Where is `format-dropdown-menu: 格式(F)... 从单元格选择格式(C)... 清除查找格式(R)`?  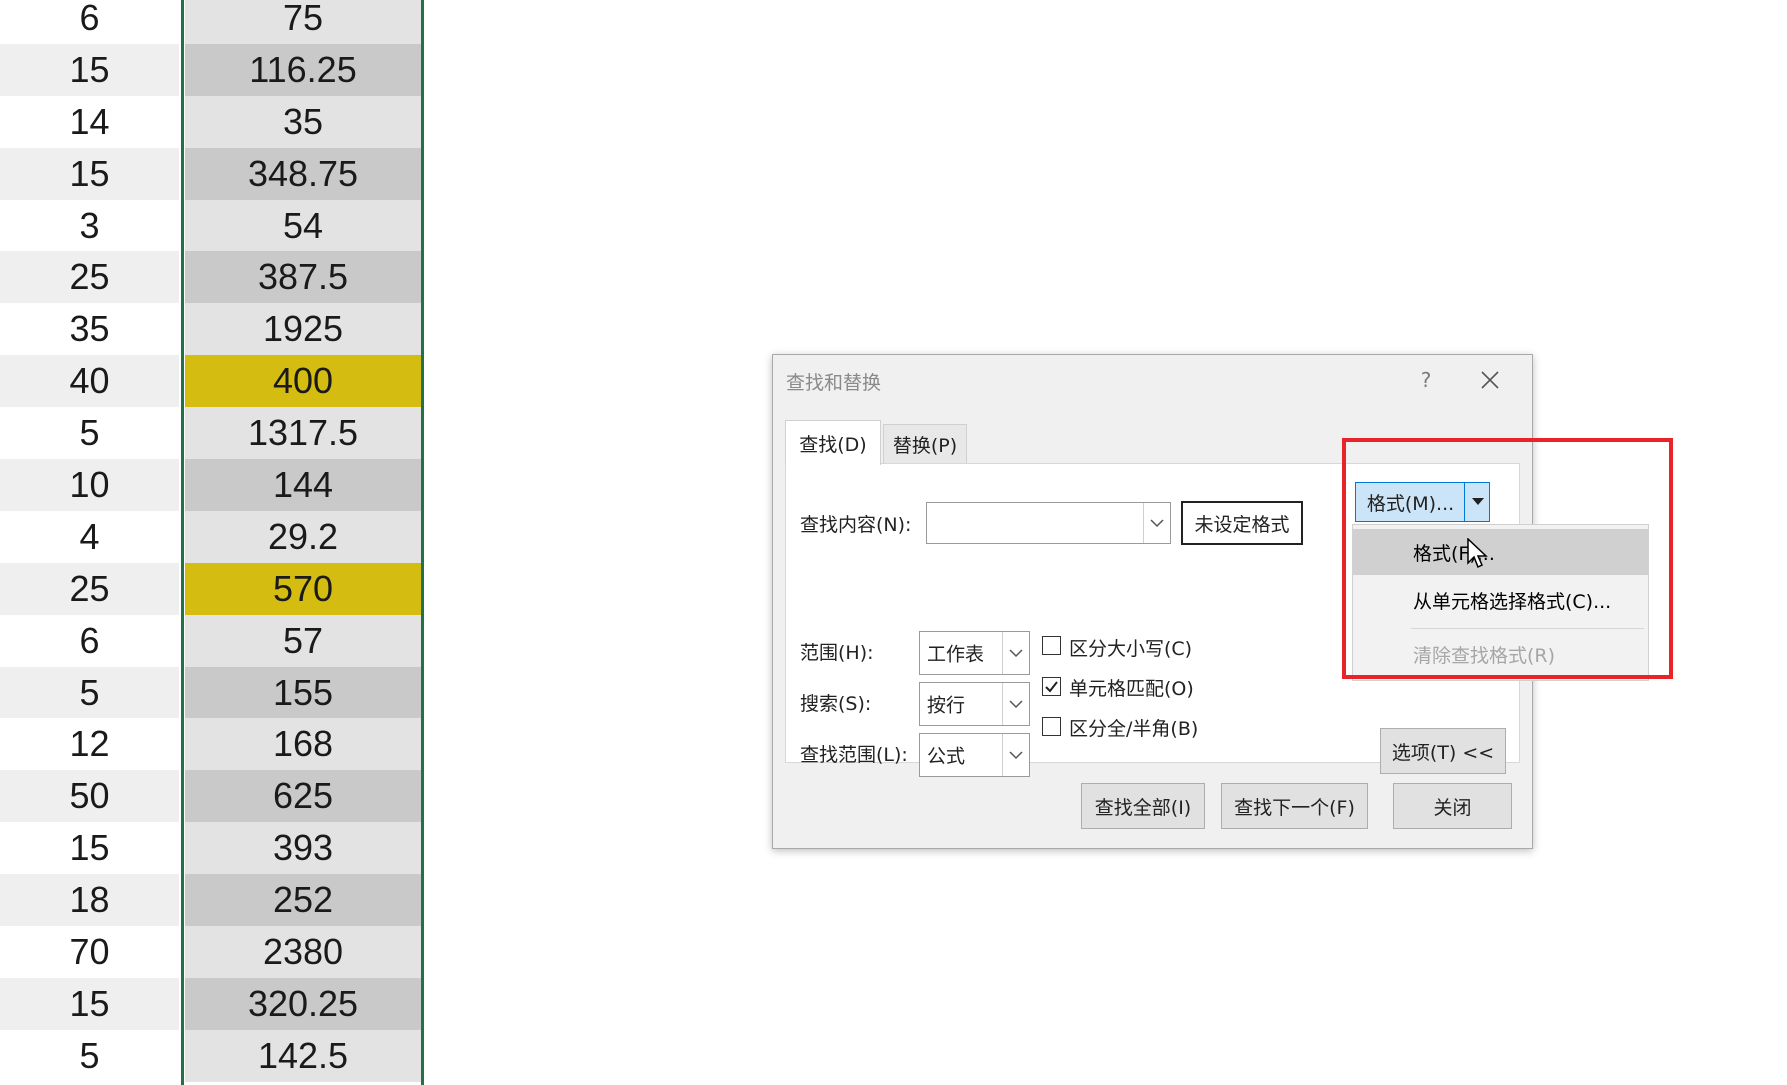
format-dropdown-menu: 格式(F)... 从单元格选择格式(C)... 清除查找格式(R) is located at coordinates (1500, 602).